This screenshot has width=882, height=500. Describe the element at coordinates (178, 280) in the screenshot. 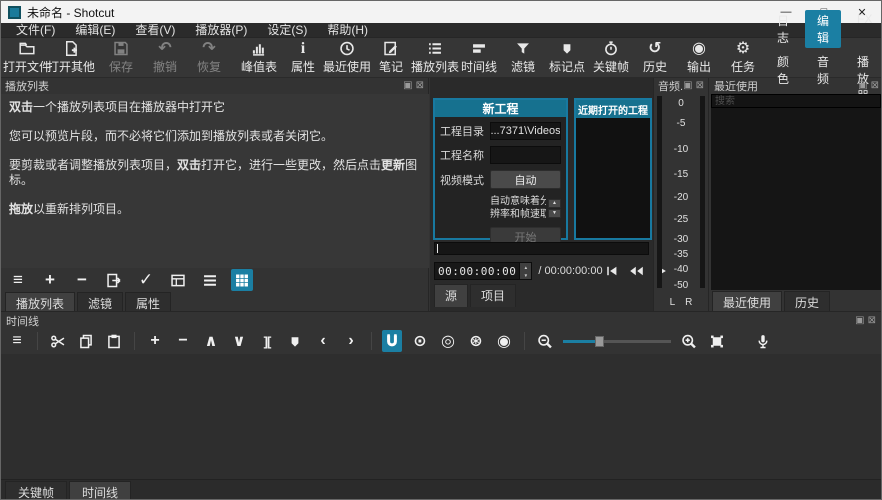

I see `view-details-button` at that location.